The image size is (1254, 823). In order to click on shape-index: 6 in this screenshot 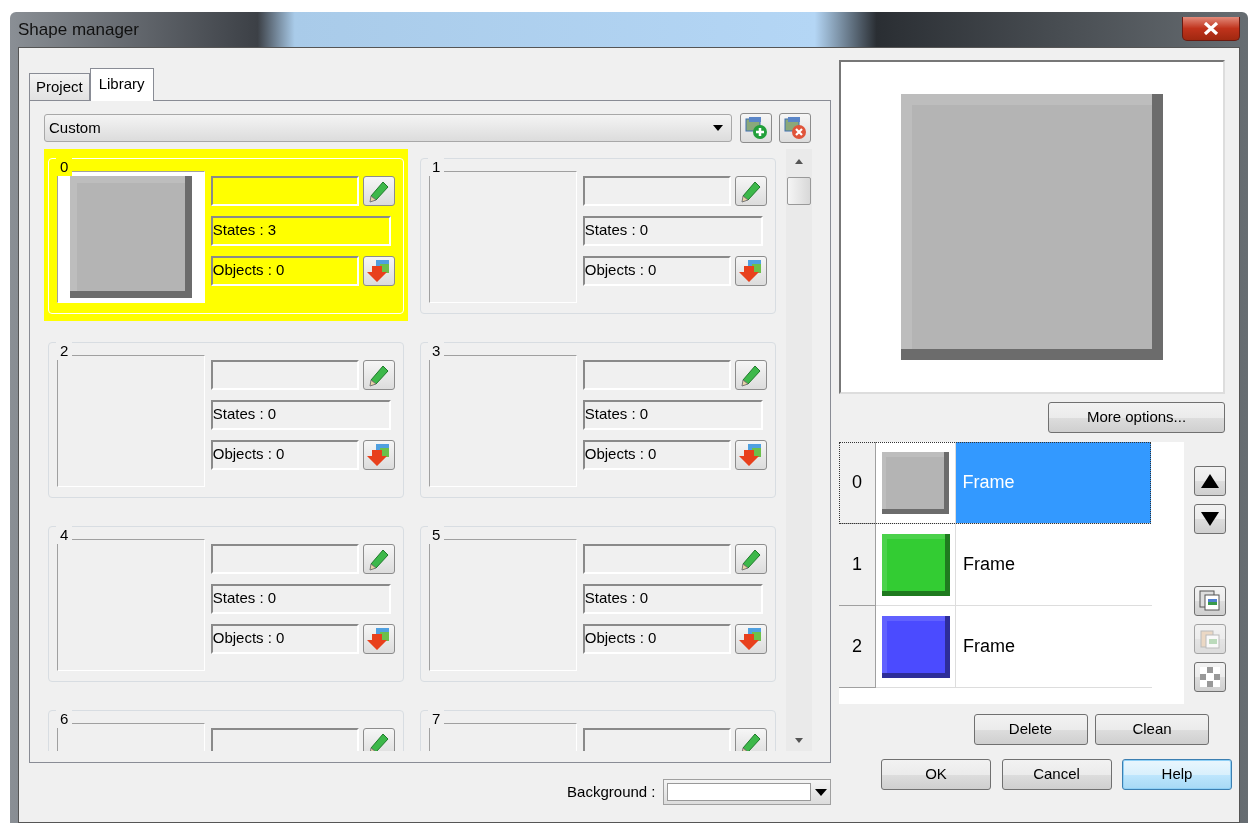, I will do `click(64, 719)`.